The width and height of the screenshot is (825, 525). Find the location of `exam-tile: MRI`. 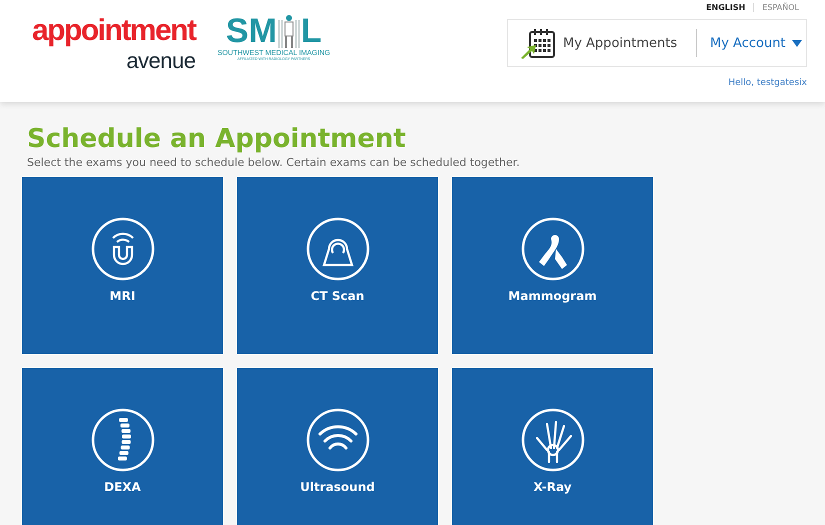

exam-tile: MRI is located at coordinates (122, 265).